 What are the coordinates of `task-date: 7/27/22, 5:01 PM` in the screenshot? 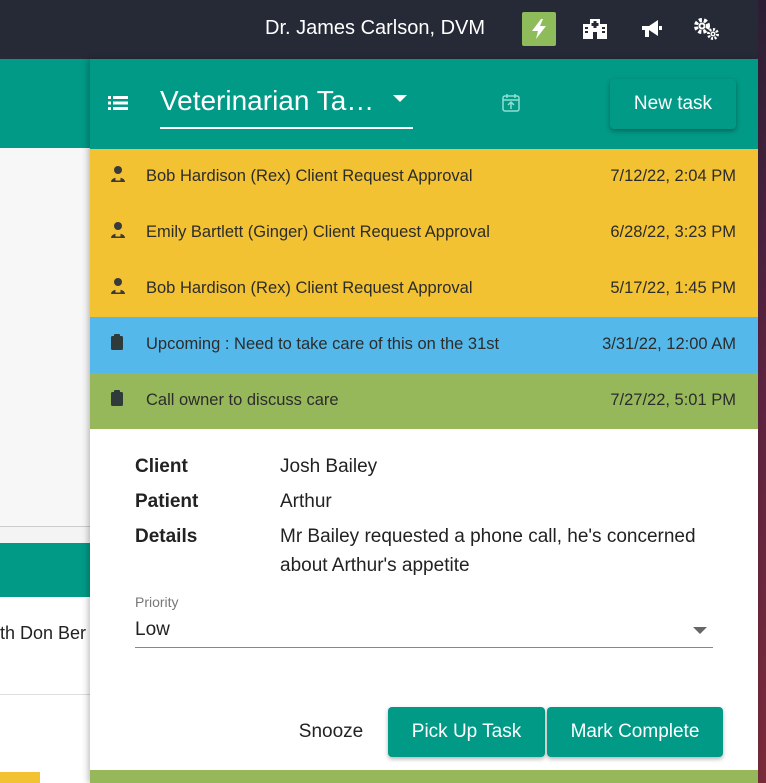 It's located at (673, 400).